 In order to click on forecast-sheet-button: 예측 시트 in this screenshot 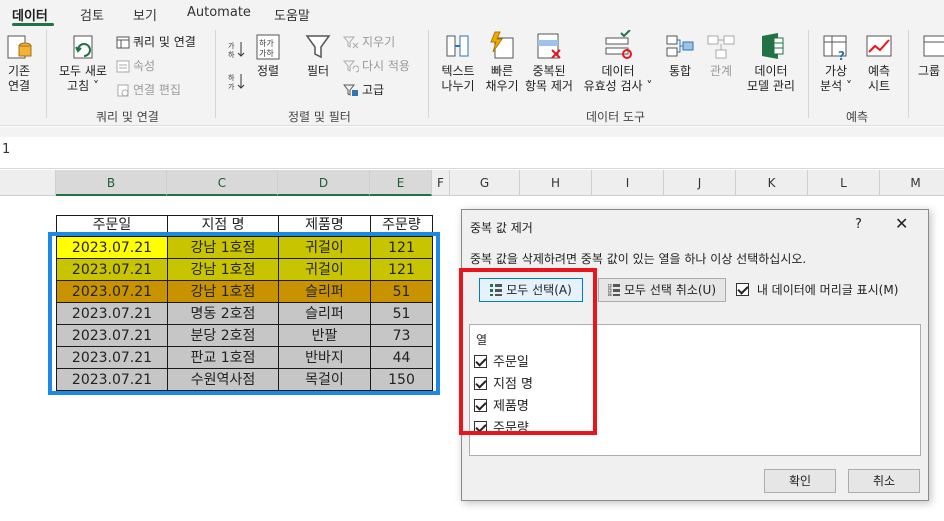, I will do `click(879, 62)`.